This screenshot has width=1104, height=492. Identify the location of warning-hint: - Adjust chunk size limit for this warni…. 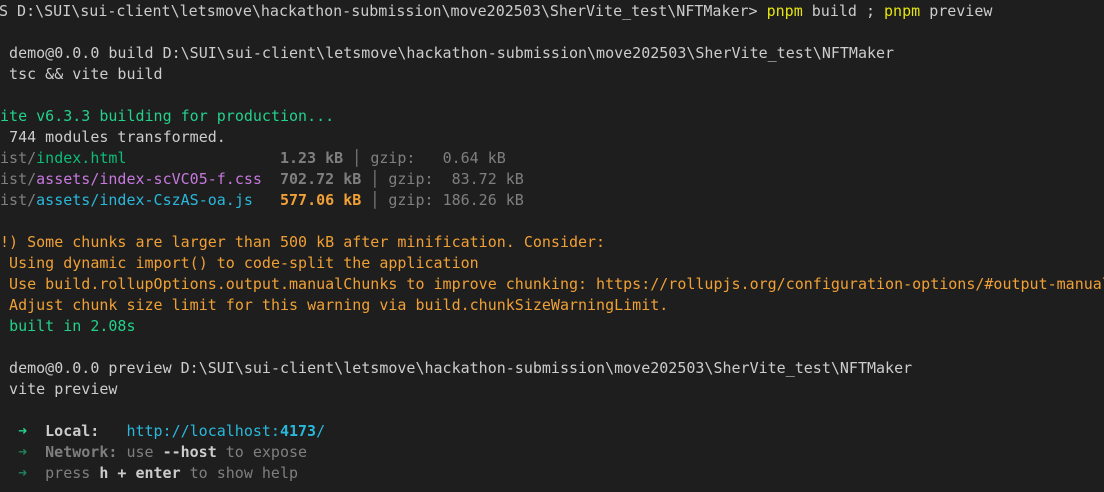
(334, 305).